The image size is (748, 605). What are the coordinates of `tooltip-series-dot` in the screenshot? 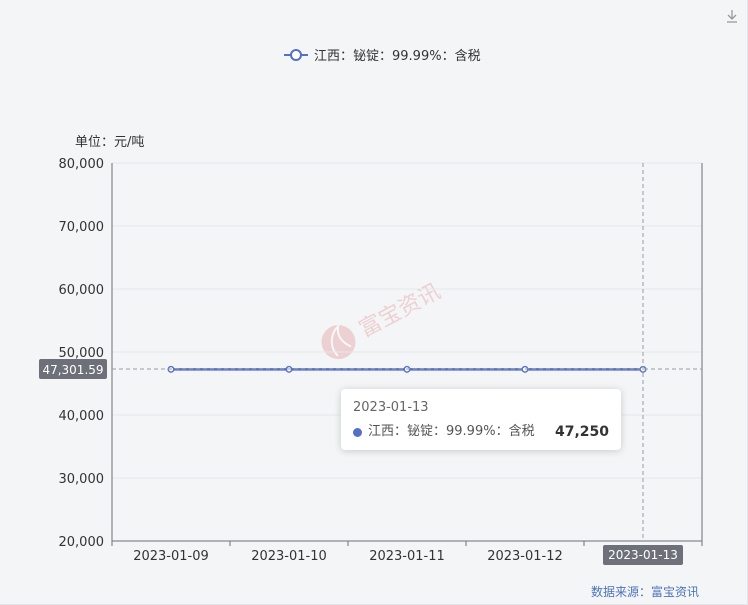 It's located at (357, 432).